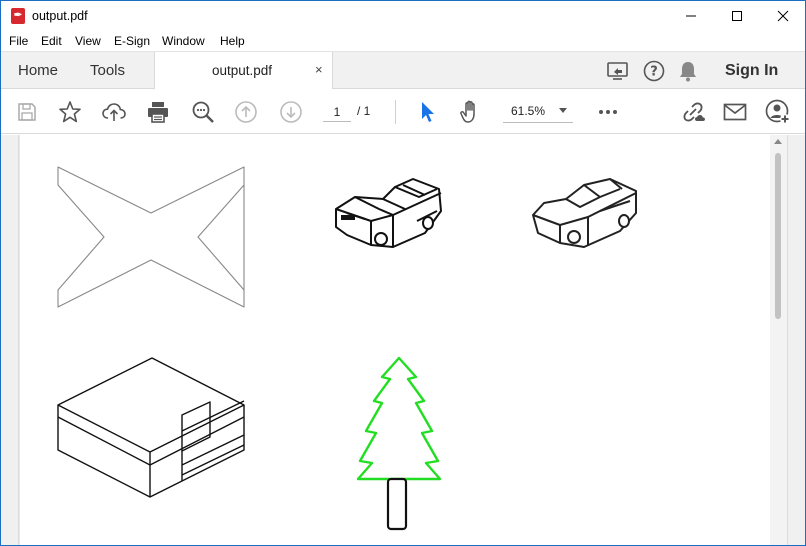 The height and width of the screenshot is (546, 806). I want to click on zoom-tool-button, so click(203, 112).